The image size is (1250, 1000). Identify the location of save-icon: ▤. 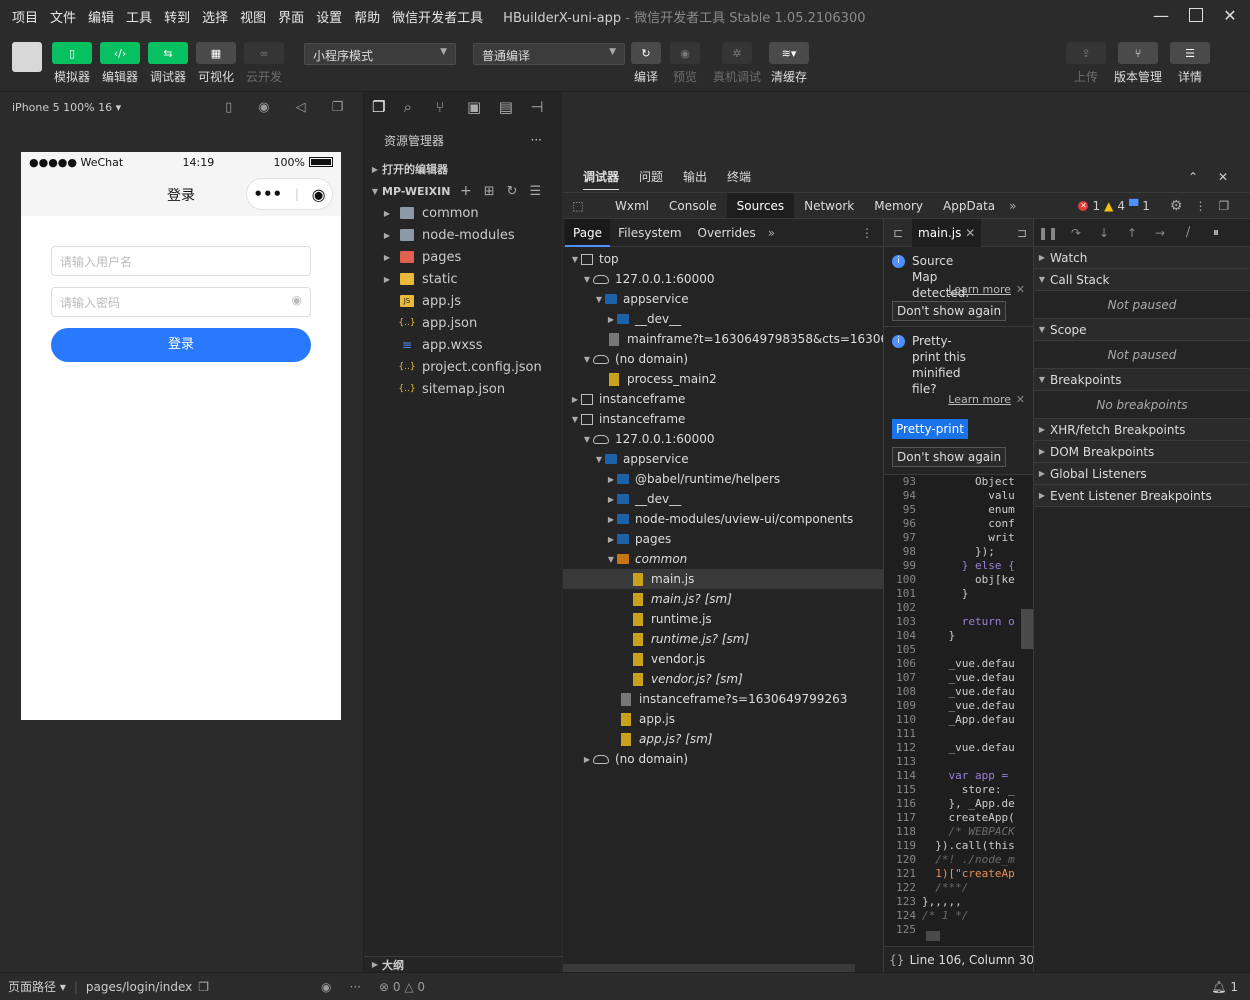
(515, 107).